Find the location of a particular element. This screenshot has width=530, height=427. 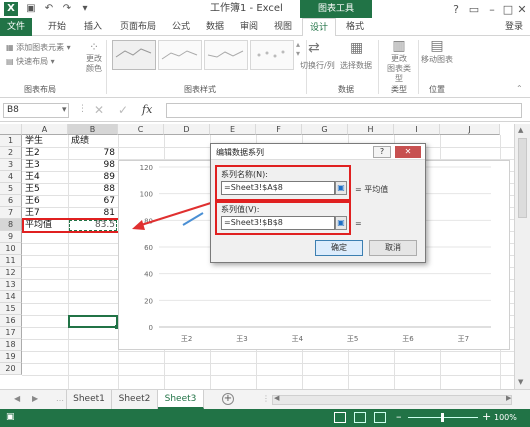

page-break-view-icon is located at coordinates (380, 417).